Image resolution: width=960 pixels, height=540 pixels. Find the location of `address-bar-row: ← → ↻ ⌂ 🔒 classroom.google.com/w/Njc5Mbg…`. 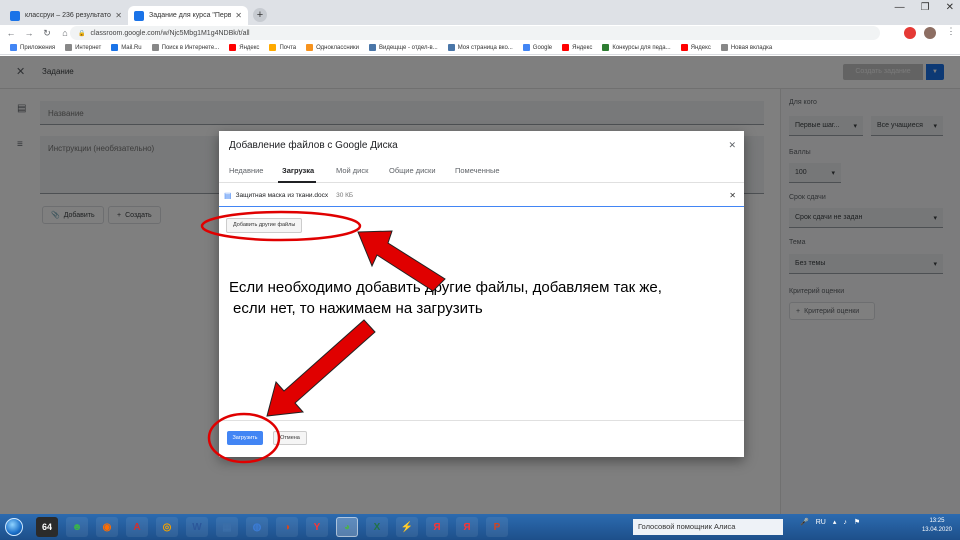

address-bar-row: ← → ↻ ⌂ 🔒 classroom.google.com/w/Njc5Mbg… is located at coordinates (480, 33).